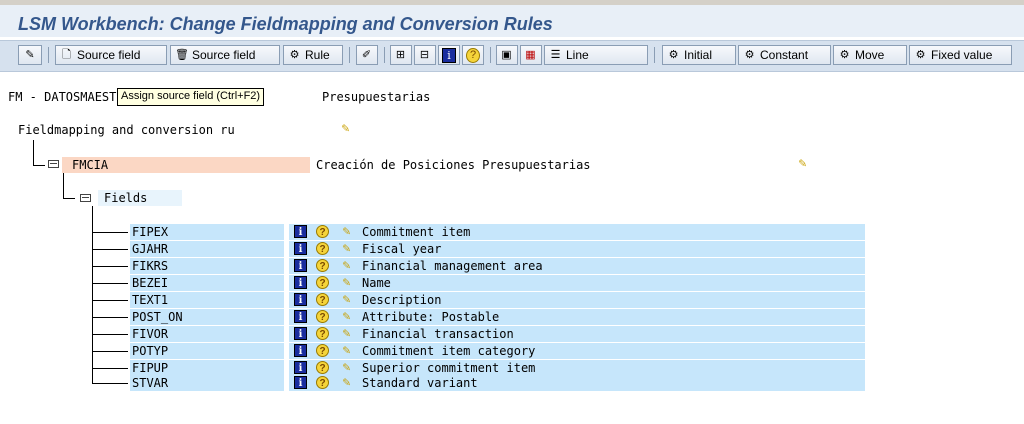  I want to click on pencil-glasses-icon: ✎, so click(30, 54).